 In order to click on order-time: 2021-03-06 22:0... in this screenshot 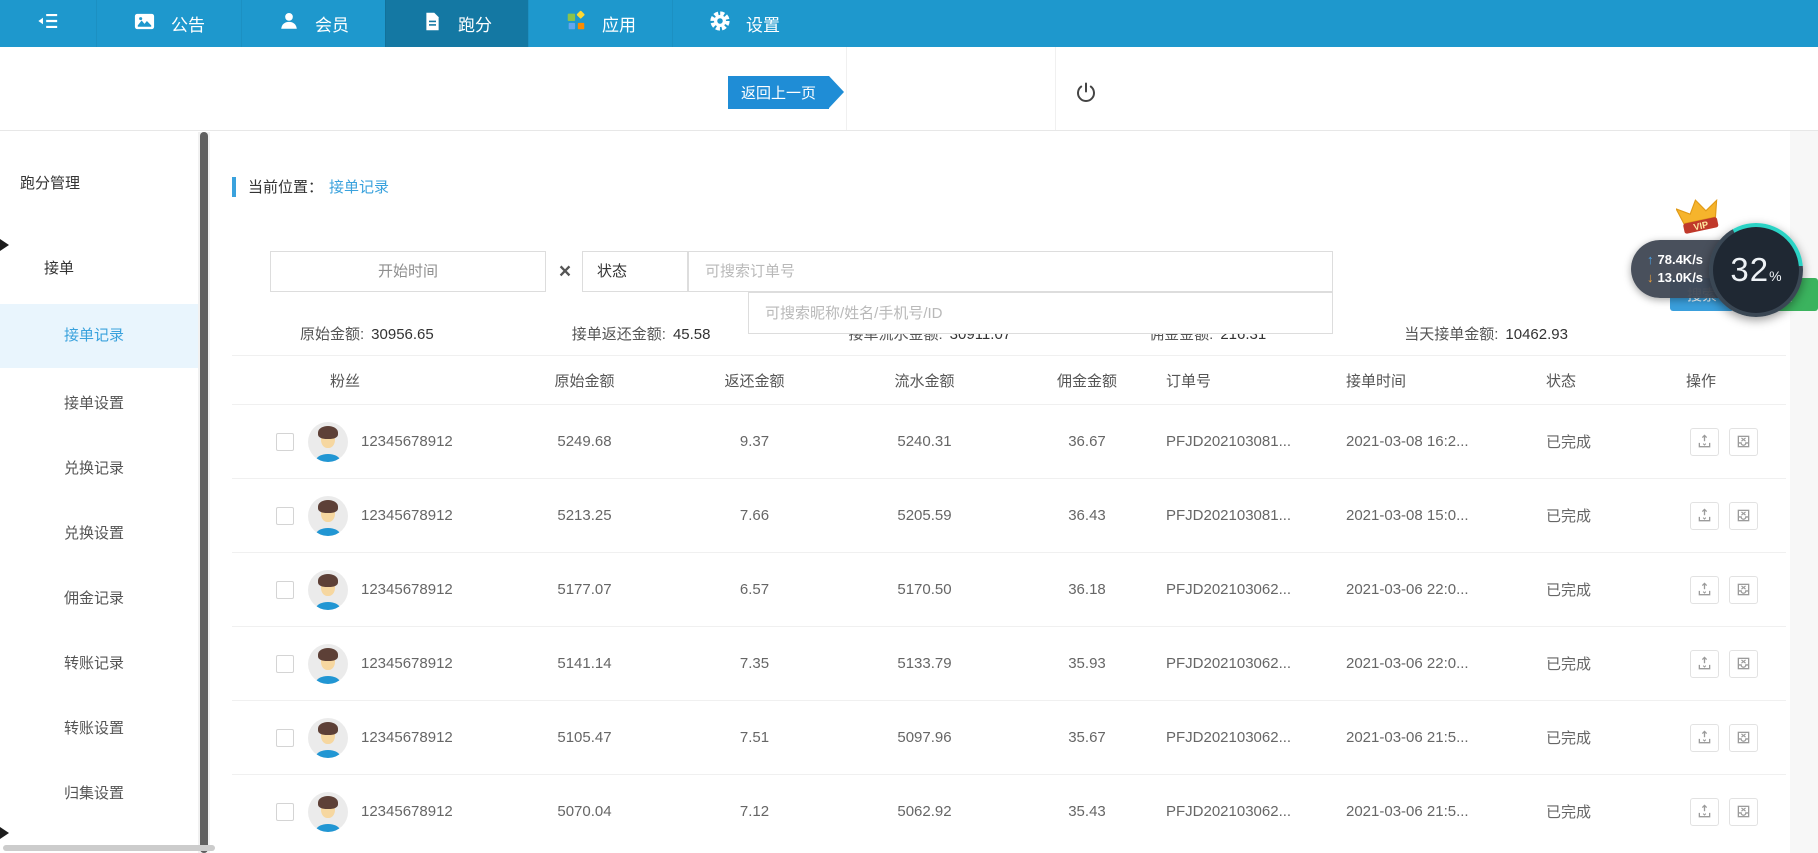, I will do `click(1442, 663)`.